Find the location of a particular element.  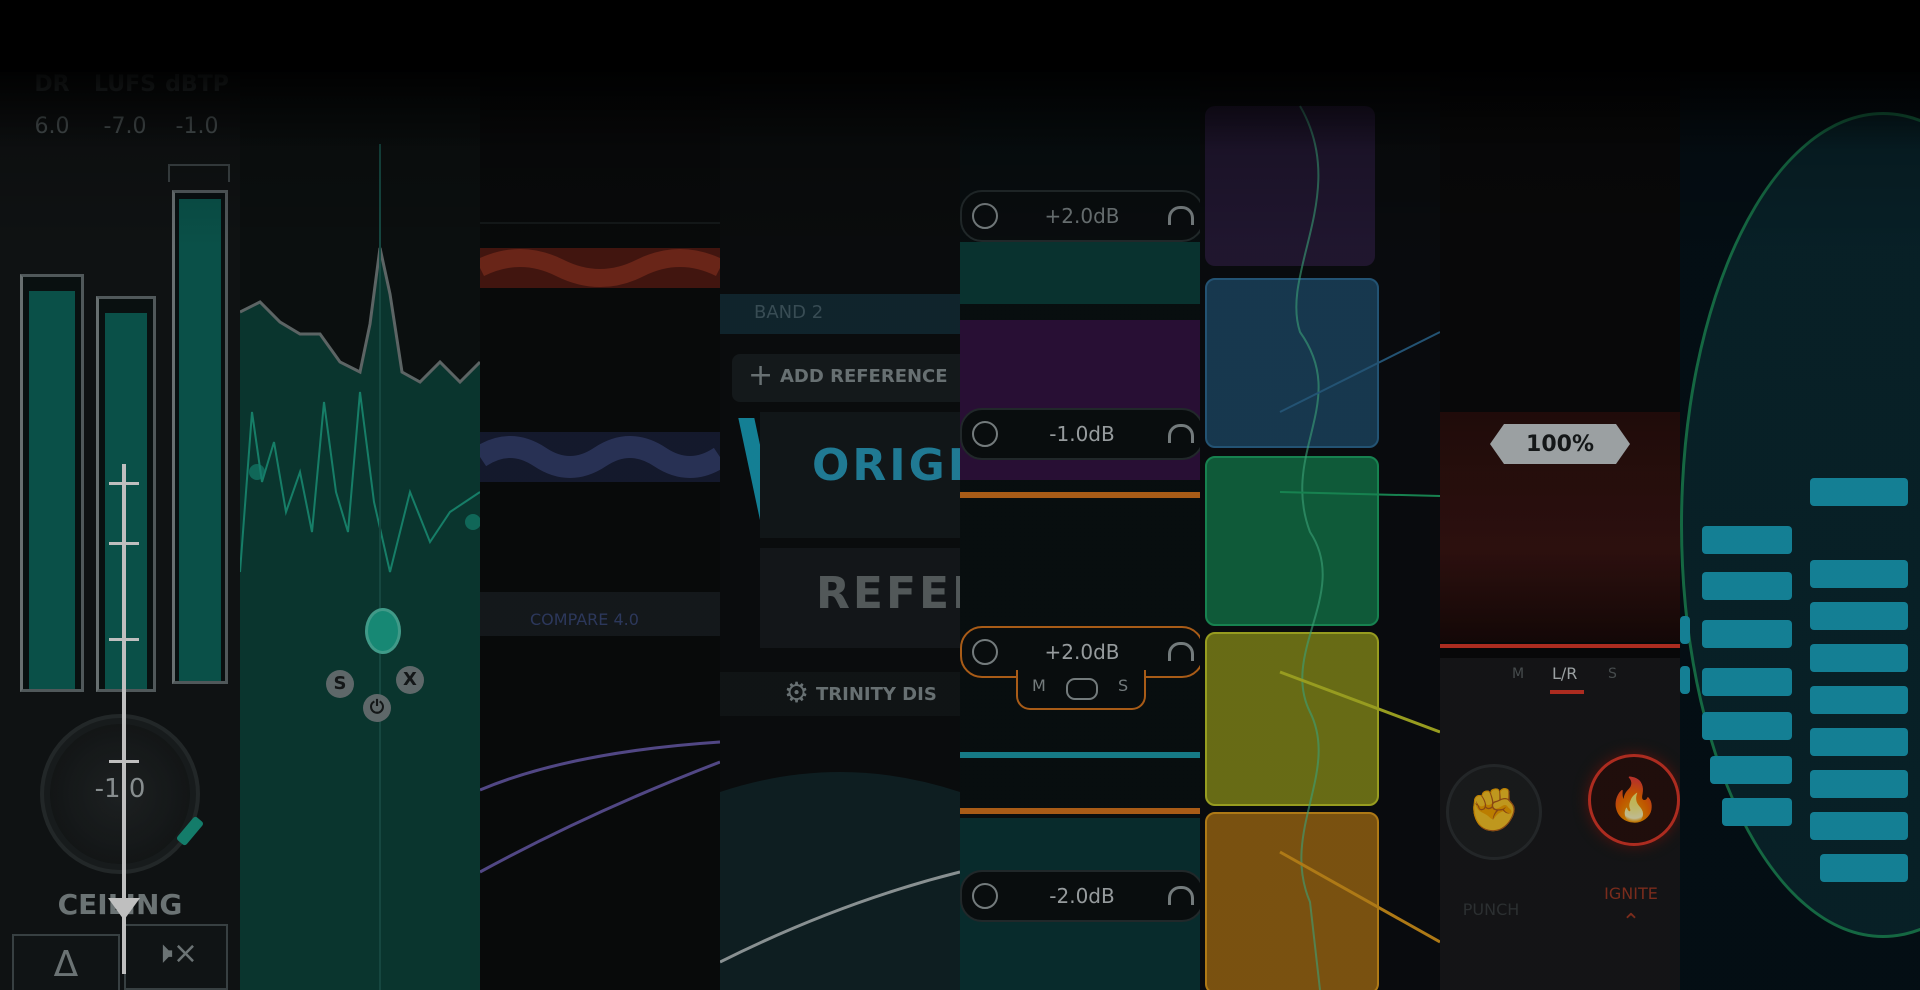

power-icon: ⏻ is located at coordinates (377, 708).